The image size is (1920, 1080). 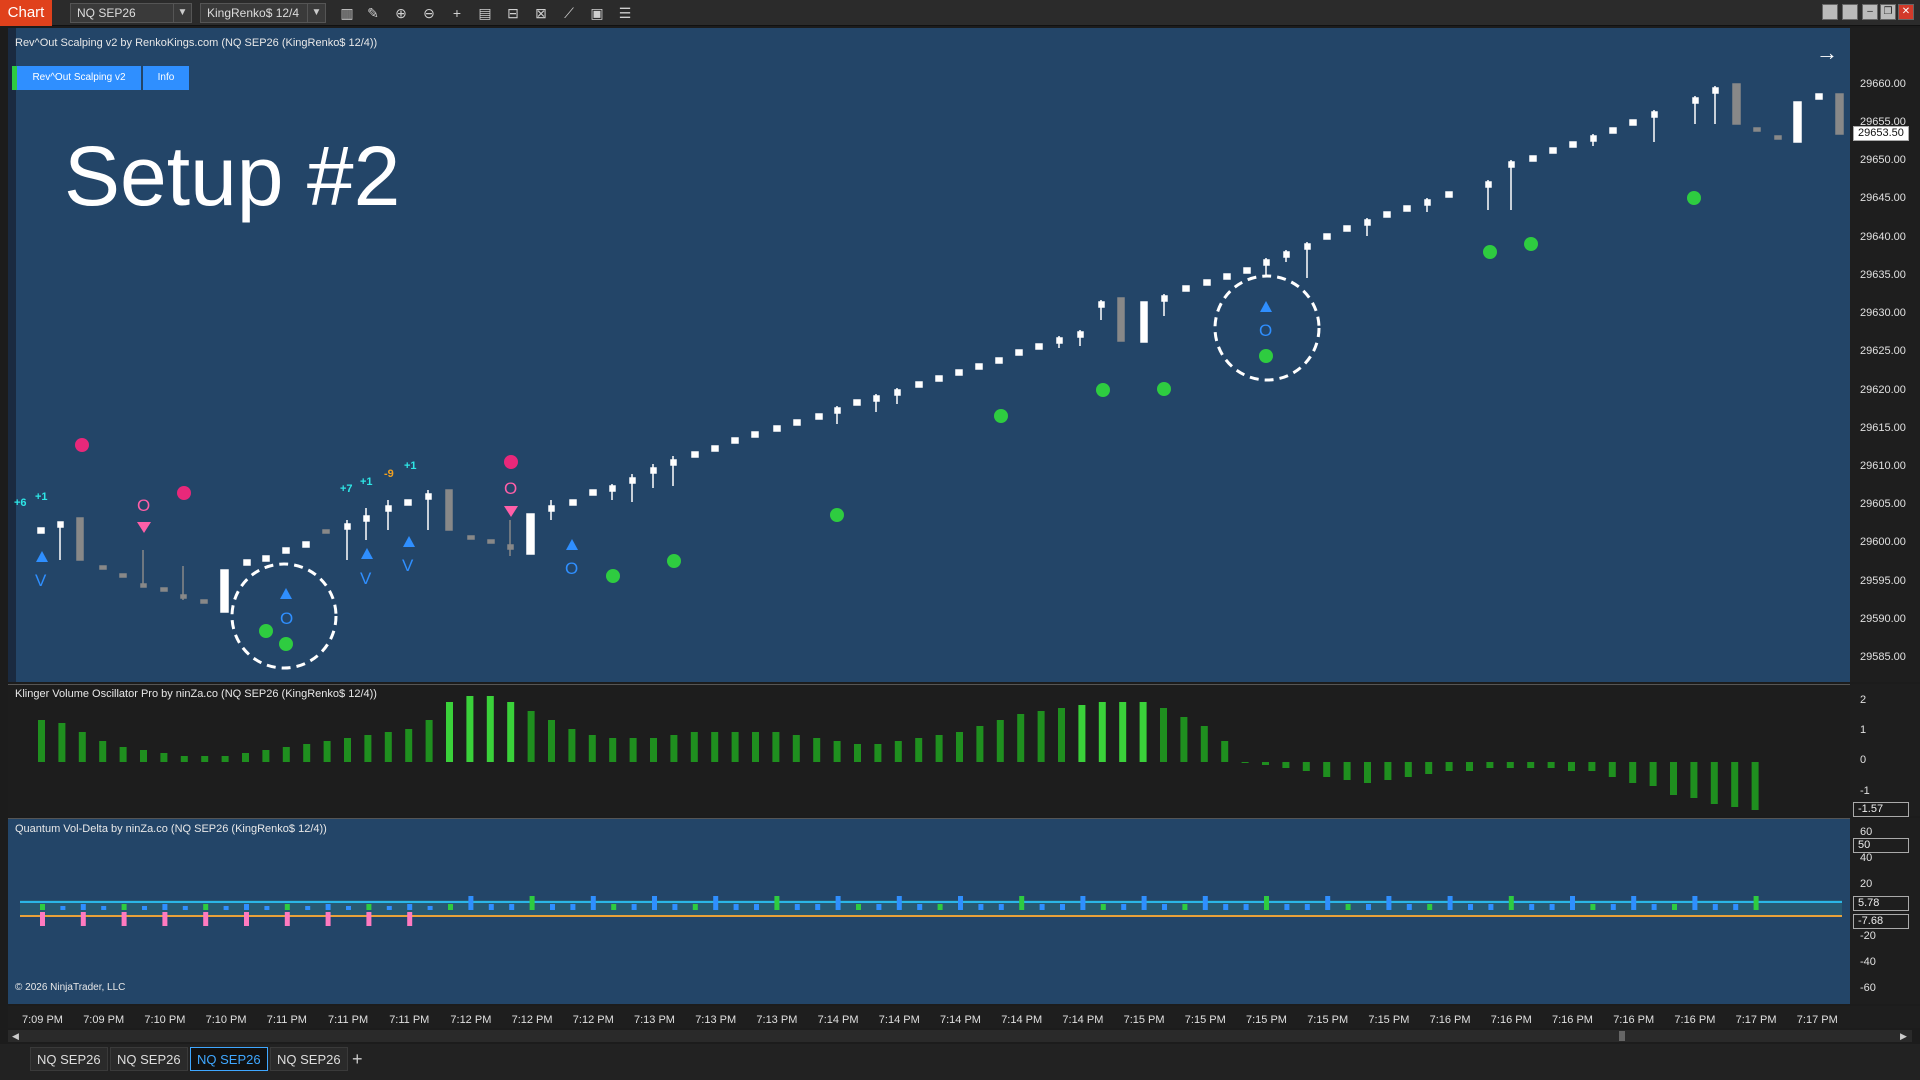 I want to click on scroll-right-icon: ▶, so click(x=1903, y=1036).